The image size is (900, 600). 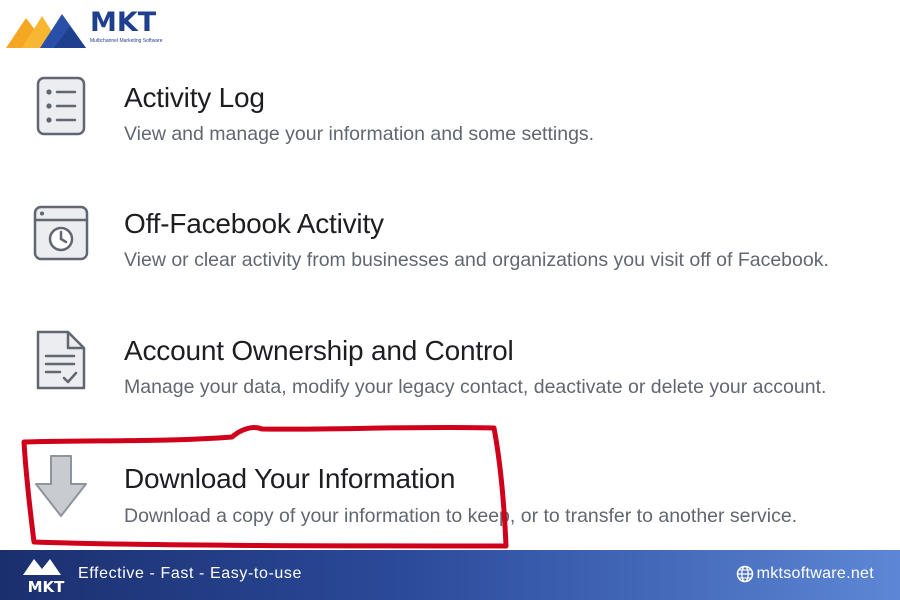 I want to click on brand-name: MKT, so click(x=123, y=22).